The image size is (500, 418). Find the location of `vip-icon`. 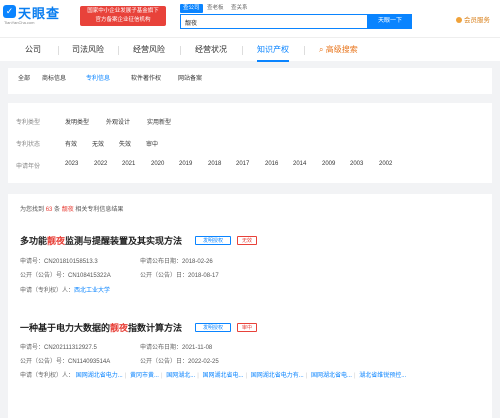

vip-icon is located at coordinates (459, 20).